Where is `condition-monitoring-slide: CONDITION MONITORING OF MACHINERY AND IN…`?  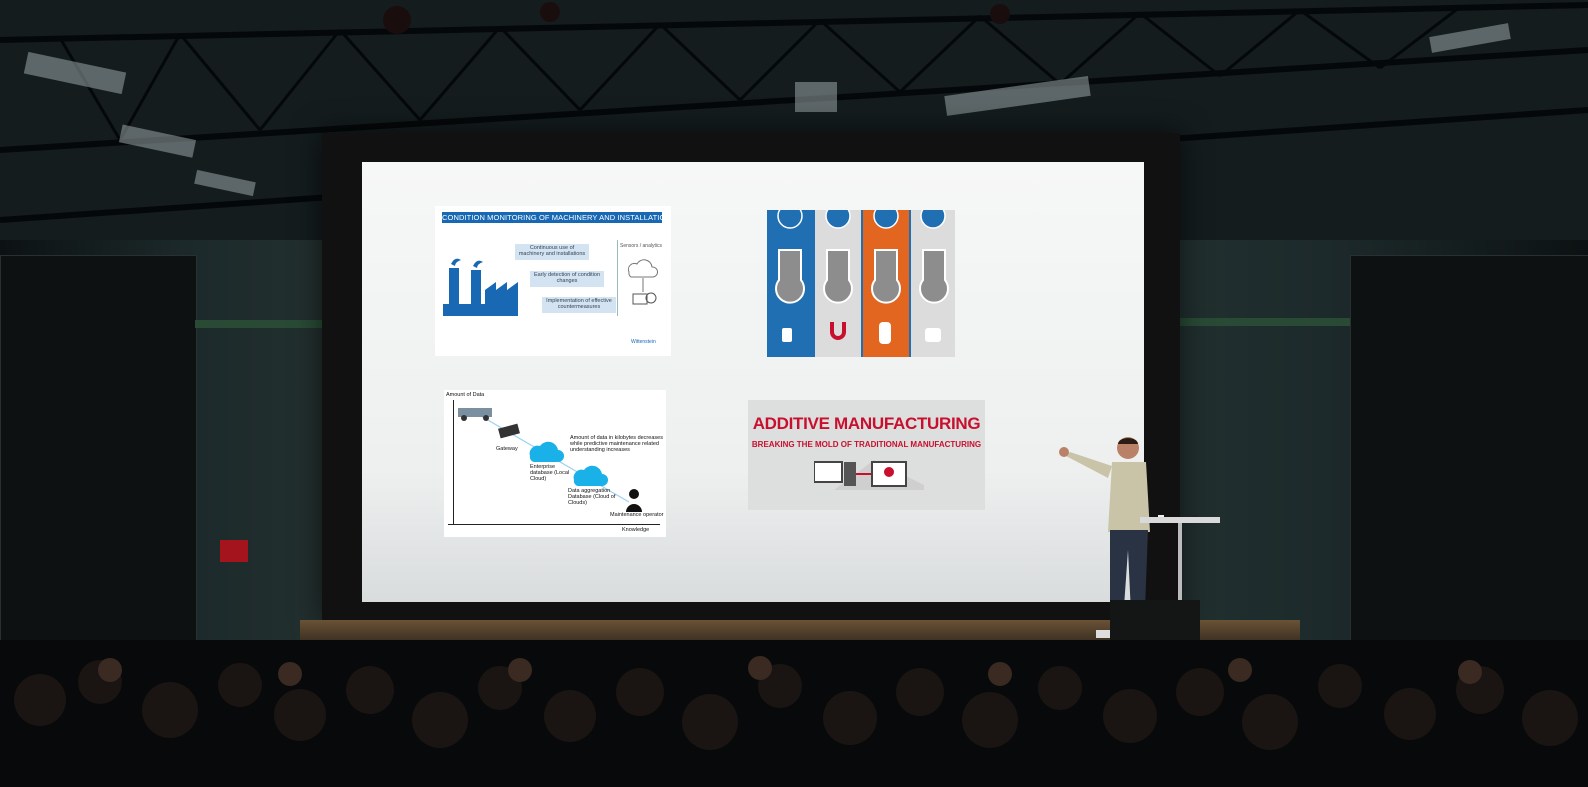
condition-monitoring-slide: CONDITION MONITORING OF MACHINERY AND IN… is located at coordinates (553, 281).